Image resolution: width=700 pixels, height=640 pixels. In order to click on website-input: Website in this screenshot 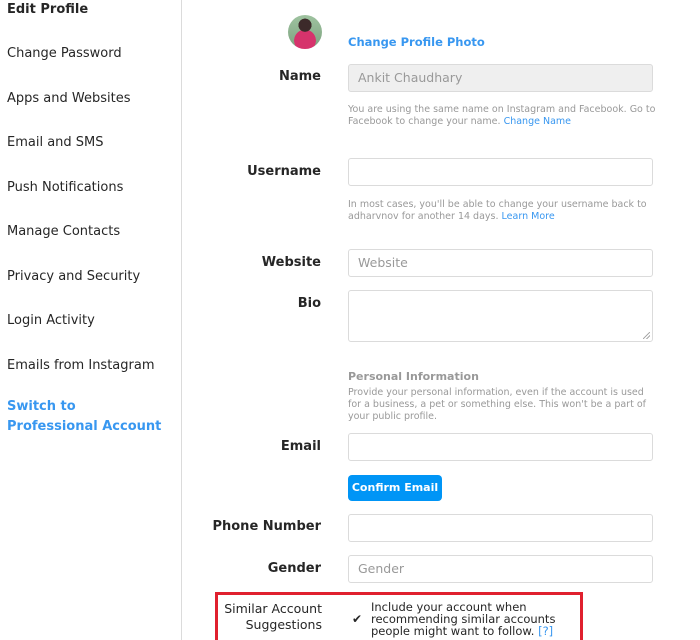, I will do `click(500, 263)`.